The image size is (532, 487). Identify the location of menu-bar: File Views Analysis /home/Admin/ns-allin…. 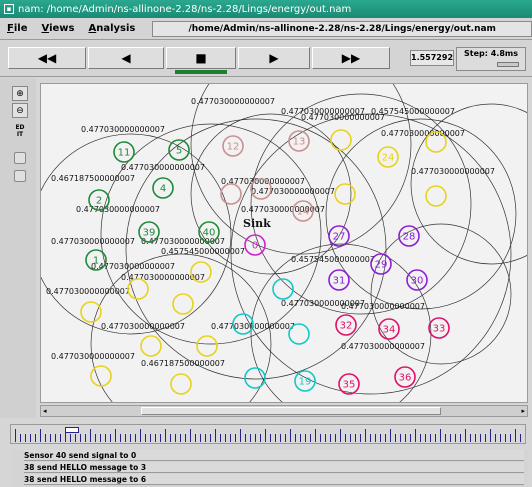
(266, 29).